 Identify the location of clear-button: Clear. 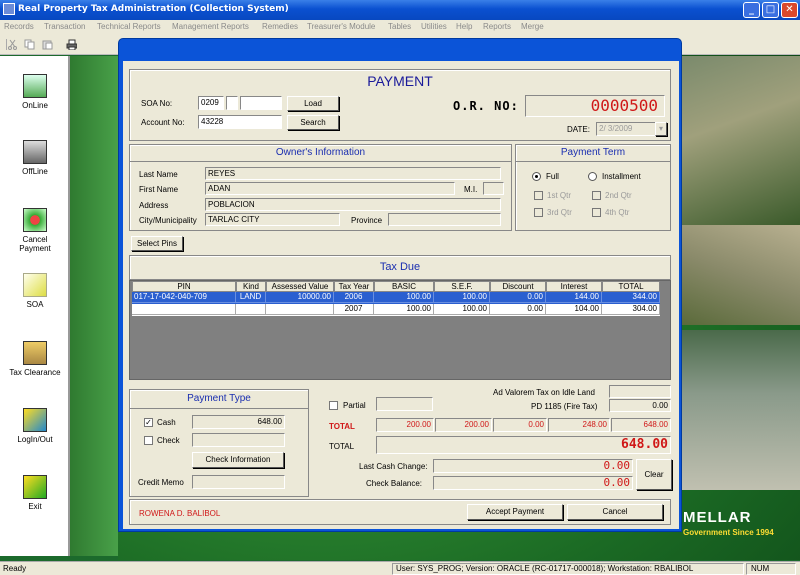
(654, 474).